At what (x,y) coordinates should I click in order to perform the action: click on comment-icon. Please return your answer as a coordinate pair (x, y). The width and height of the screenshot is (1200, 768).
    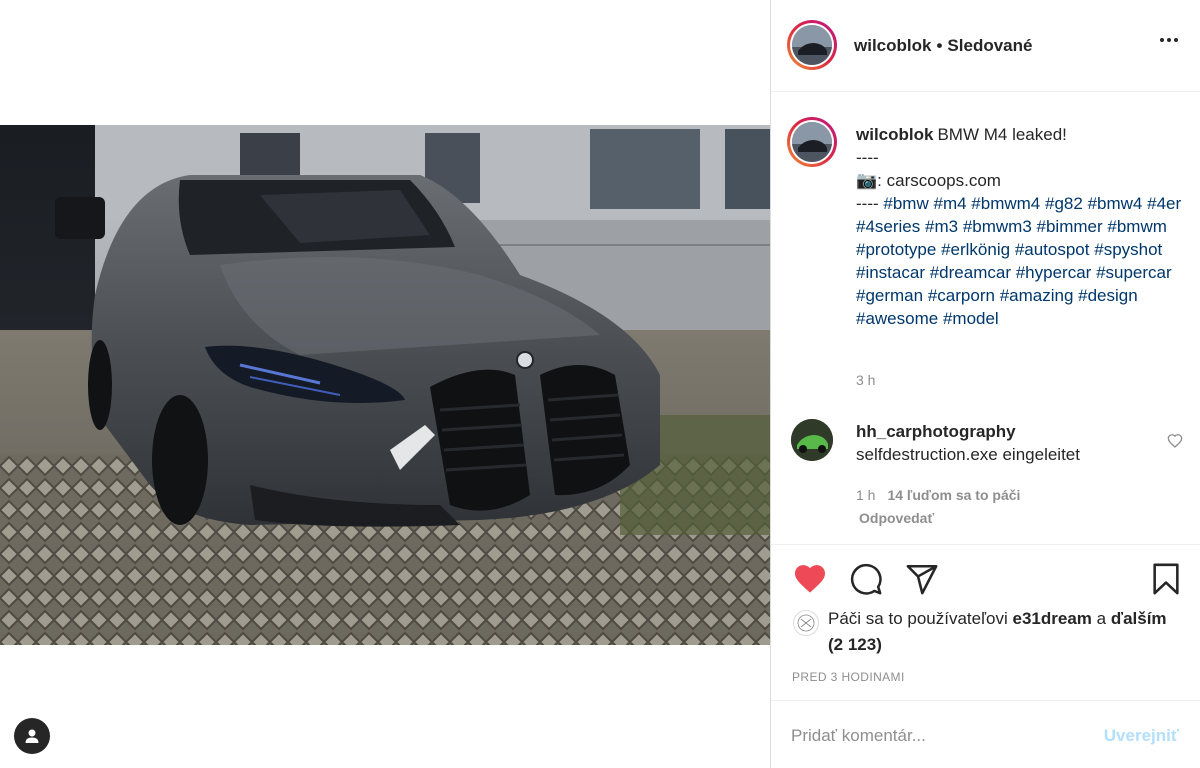
    Looking at the image, I should click on (866, 579).